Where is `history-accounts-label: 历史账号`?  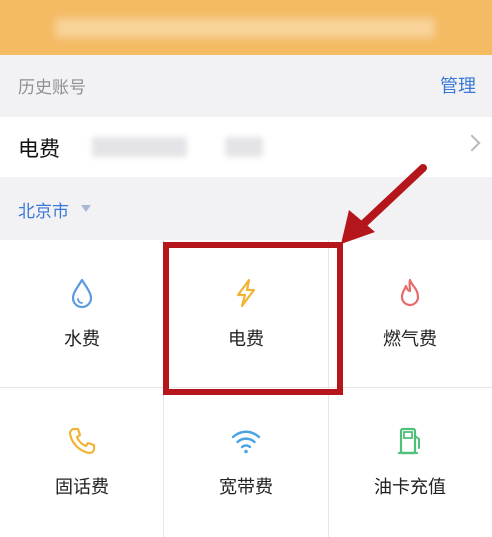 history-accounts-label: 历史账号 is located at coordinates (52, 88).